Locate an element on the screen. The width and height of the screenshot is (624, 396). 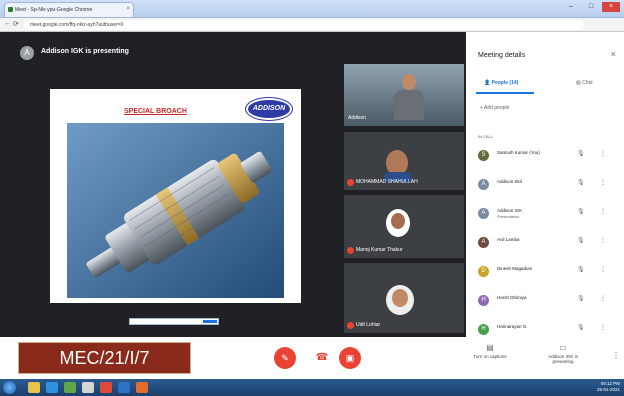
video-tile: MOHAMMAD SHAHULLAH is located at coordinates (404, 161).